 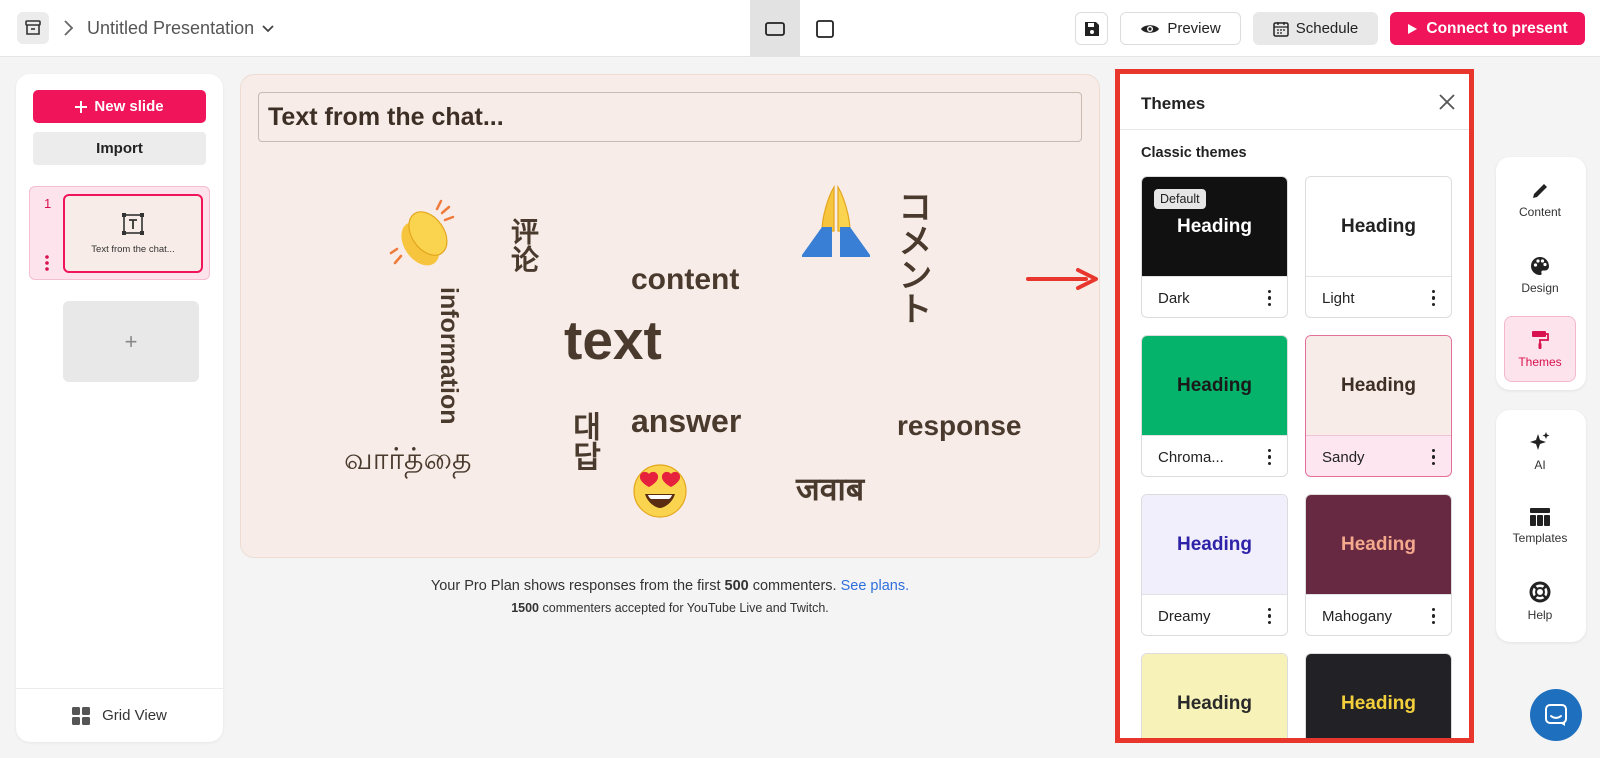 What do you see at coordinates (736, 586) in the screenshot?
I see `plan-notice-count: 500` at bounding box center [736, 586].